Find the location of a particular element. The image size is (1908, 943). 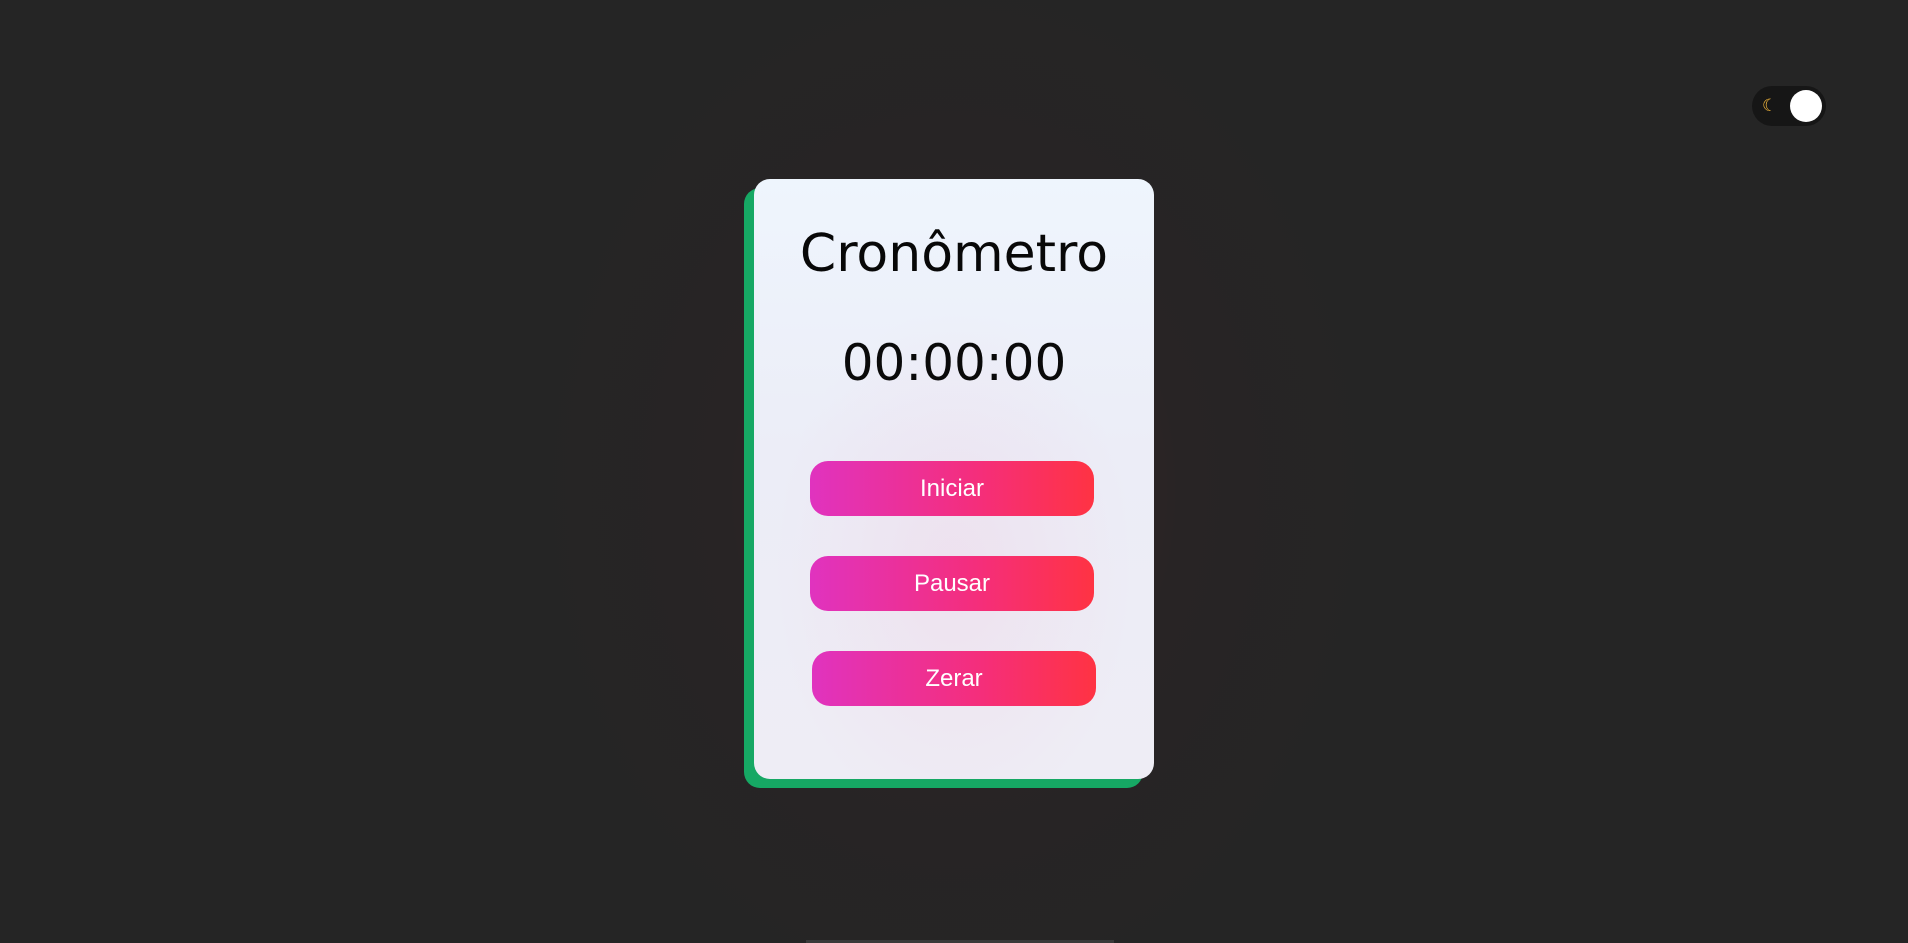

page-title: Cronômetro is located at coordinates (954, 254).